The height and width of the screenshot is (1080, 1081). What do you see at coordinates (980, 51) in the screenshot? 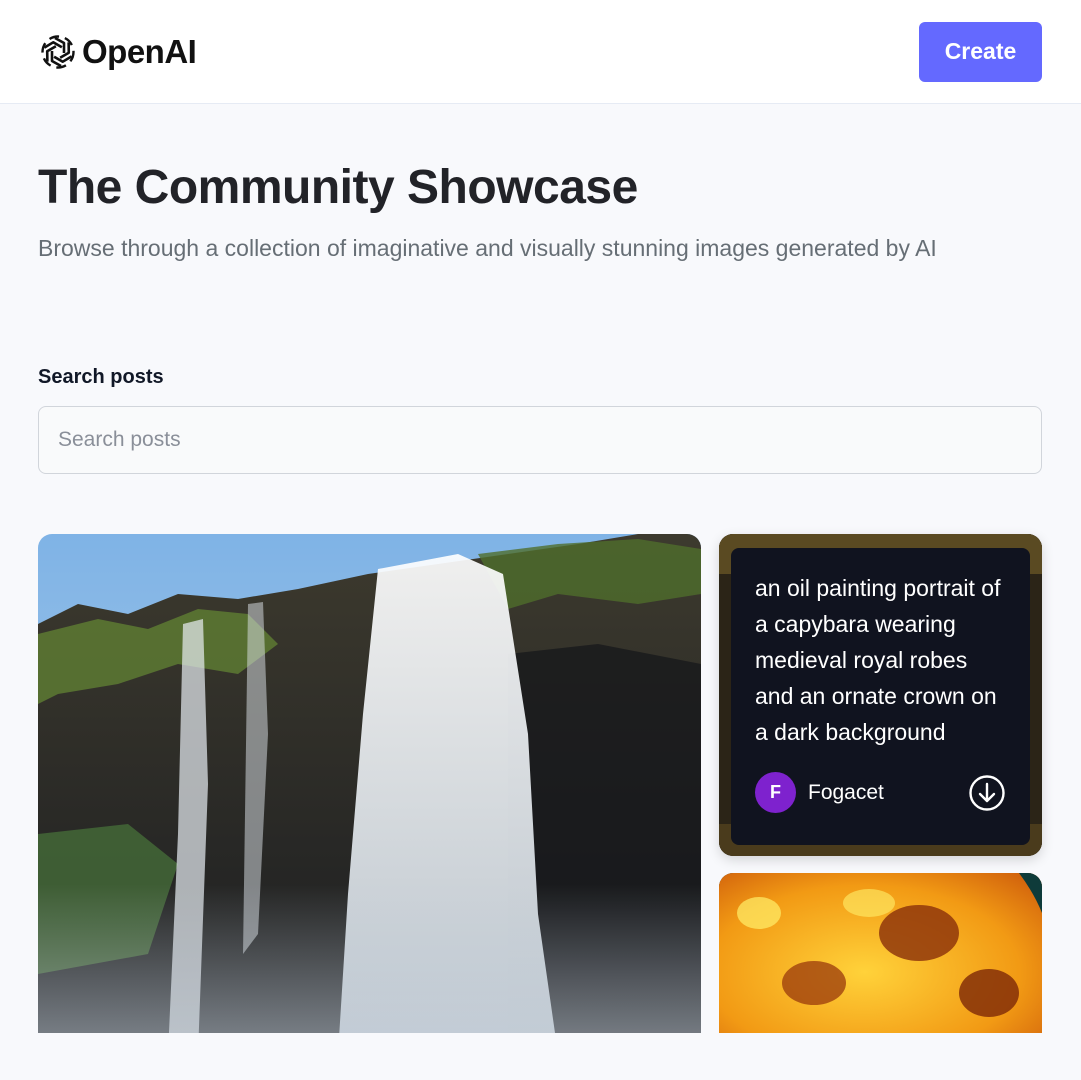
I see `create-button: Create` at bounding box center [980, 51].